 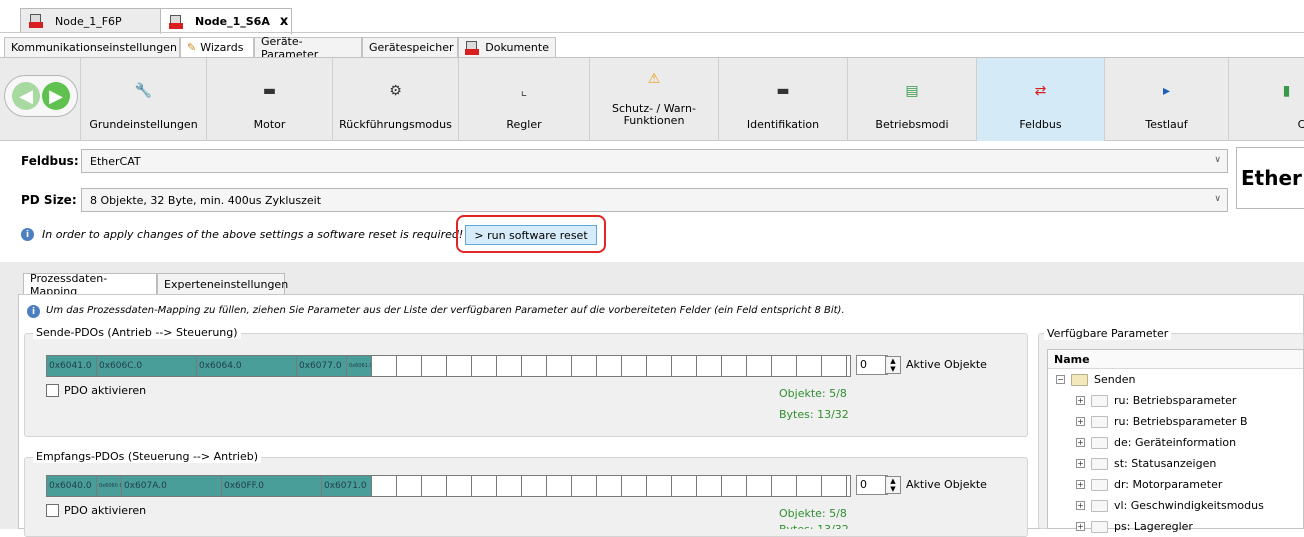 I want to click on tab-experteneinstellungen: Experteneinstellungen, so click(x=222, y=284).